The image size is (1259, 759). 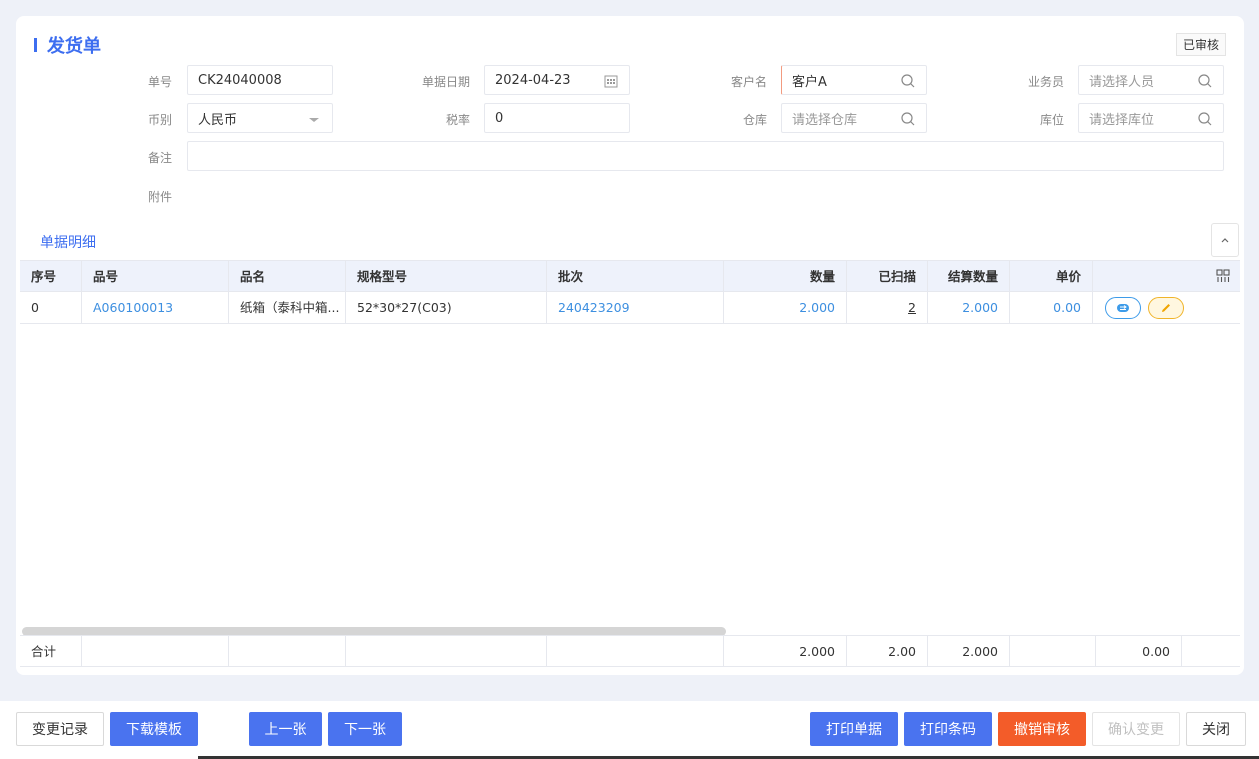 I want to click on order-no-field: CK24040008, so click(x=260, y=80).